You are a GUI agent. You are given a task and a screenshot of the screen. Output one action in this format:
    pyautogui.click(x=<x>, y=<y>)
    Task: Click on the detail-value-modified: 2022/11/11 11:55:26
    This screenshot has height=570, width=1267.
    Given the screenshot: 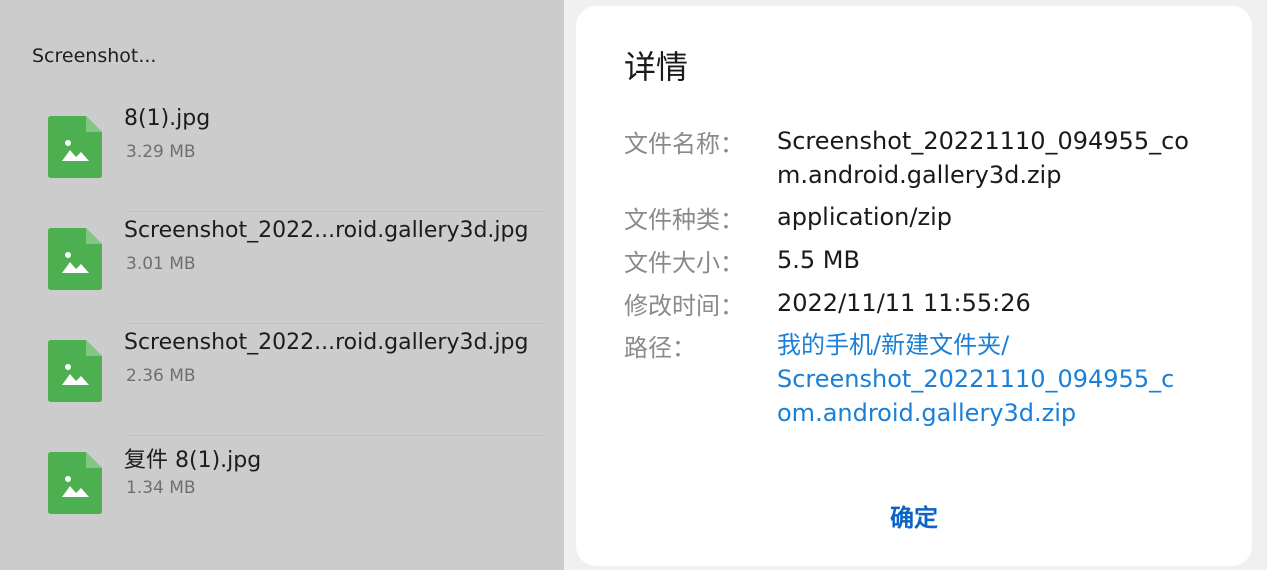 What is the action you would take?
    pyautogui.click(x=904, y=303)
    